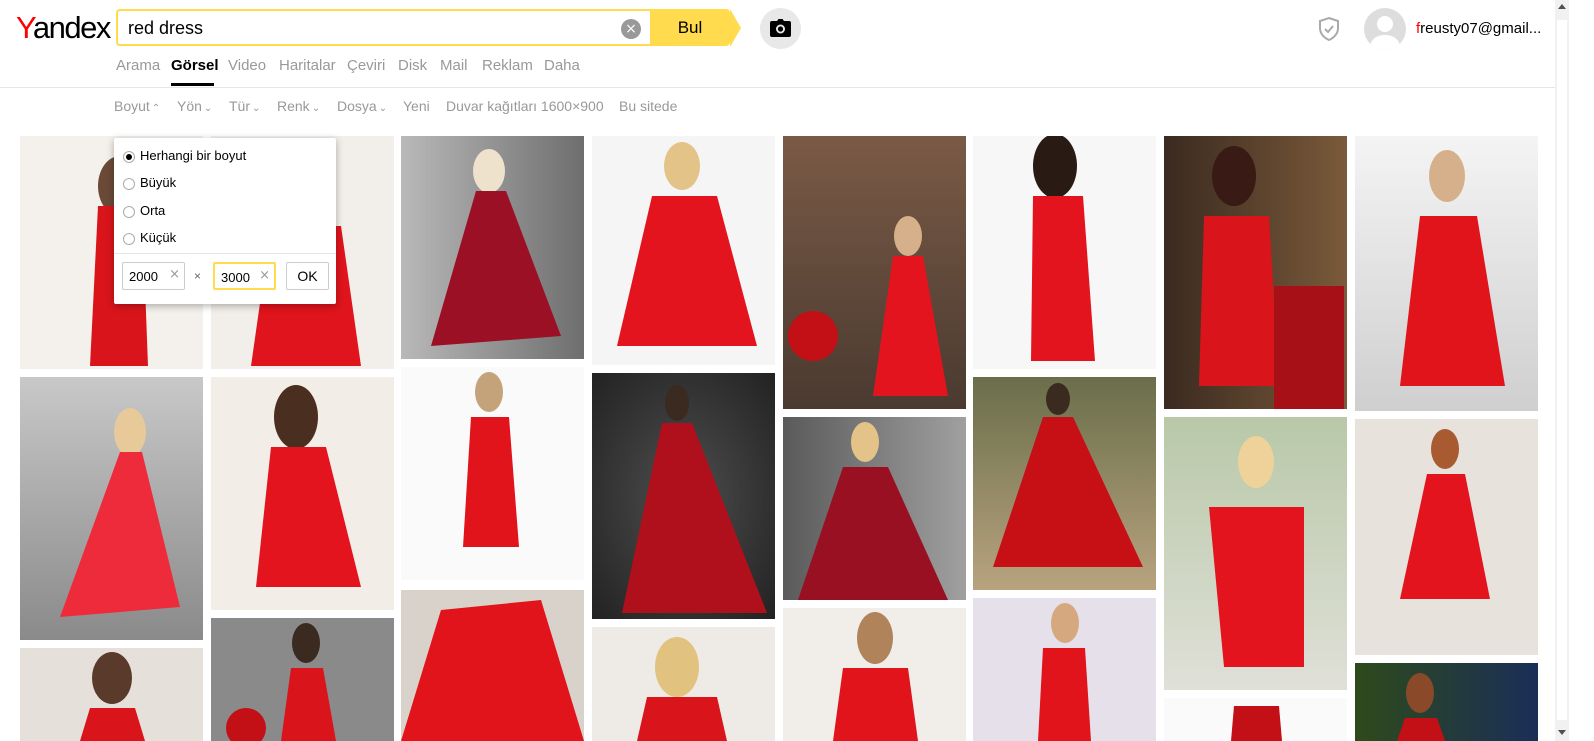 The width and height of the screenshot is (1594, 741). Describe the element at coordinates (648, 106) in the screenshot. I see `filter-bu-sitede: Bu sitede` at that location.